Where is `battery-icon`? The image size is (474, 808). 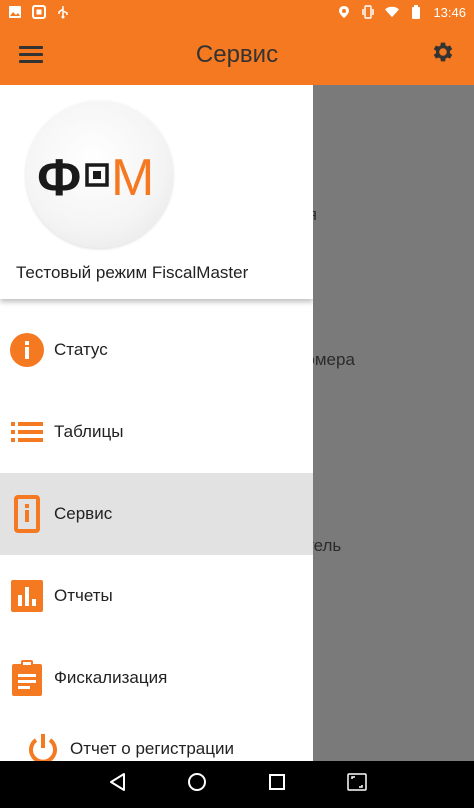 battery-icon is located at coordinates (416, 12).